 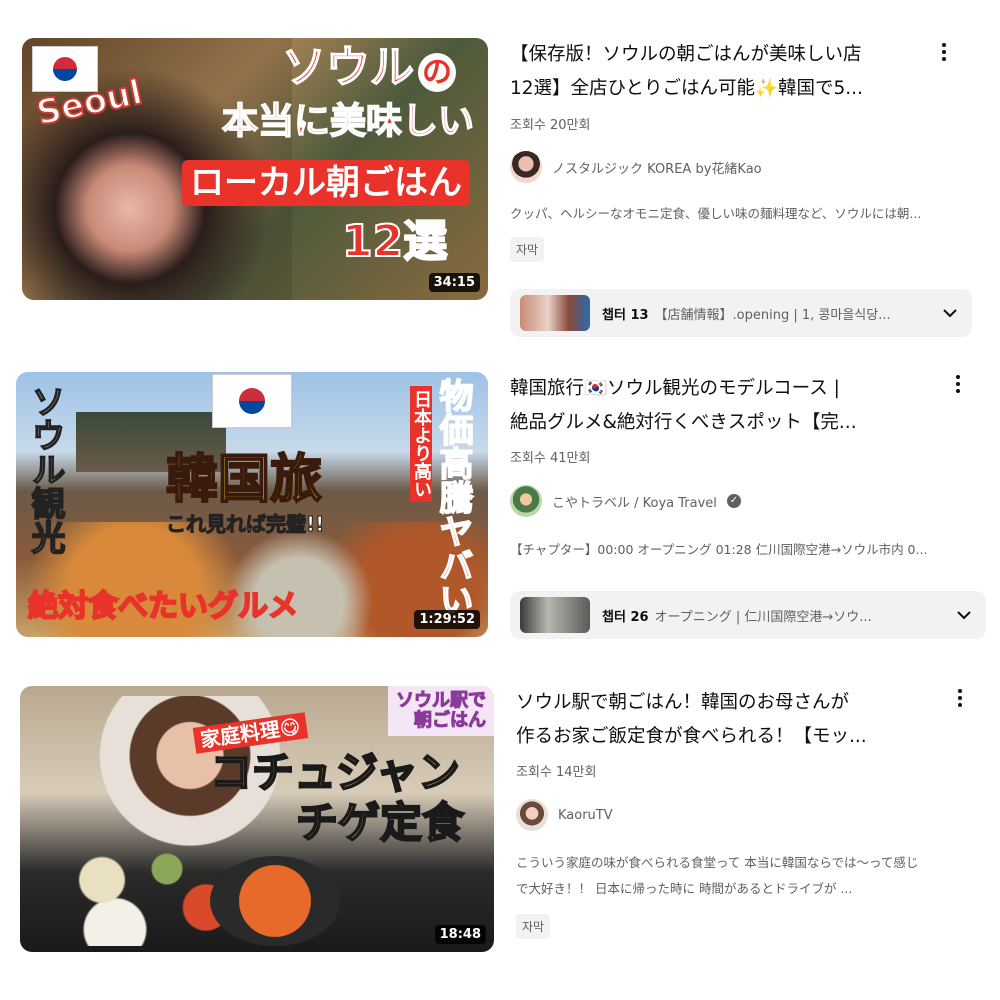 What do you see at coordinates (380, 822) in the screenshot?
I see `thumb-text-jjigae: チゲ定食` at bounding box center [380, 822].